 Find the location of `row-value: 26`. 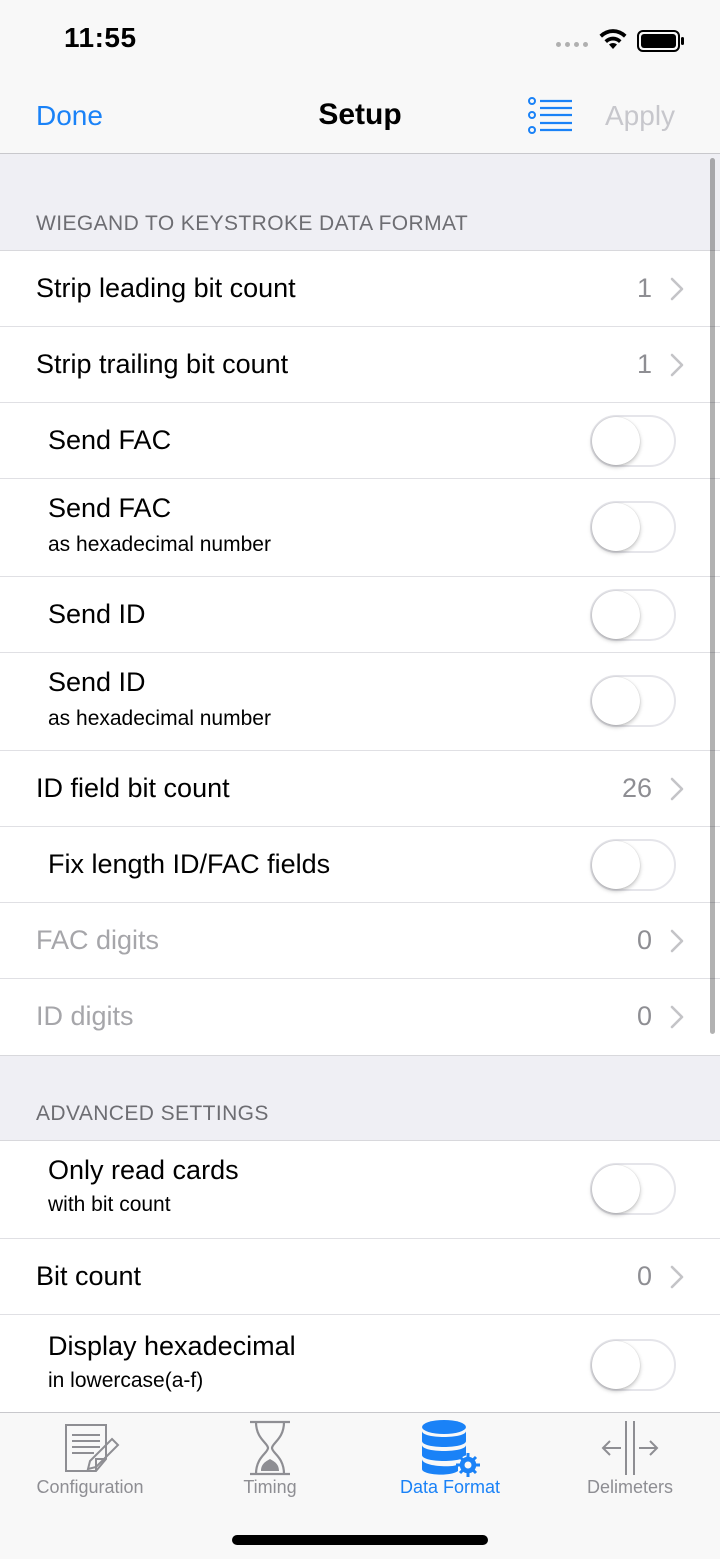

row-value: 26 is located at coordinates (636, 788).